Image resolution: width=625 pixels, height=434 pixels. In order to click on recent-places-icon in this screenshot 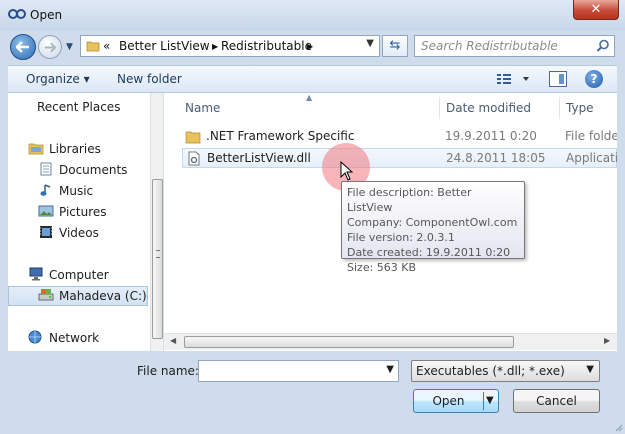, I will do `click(24, 106)`.